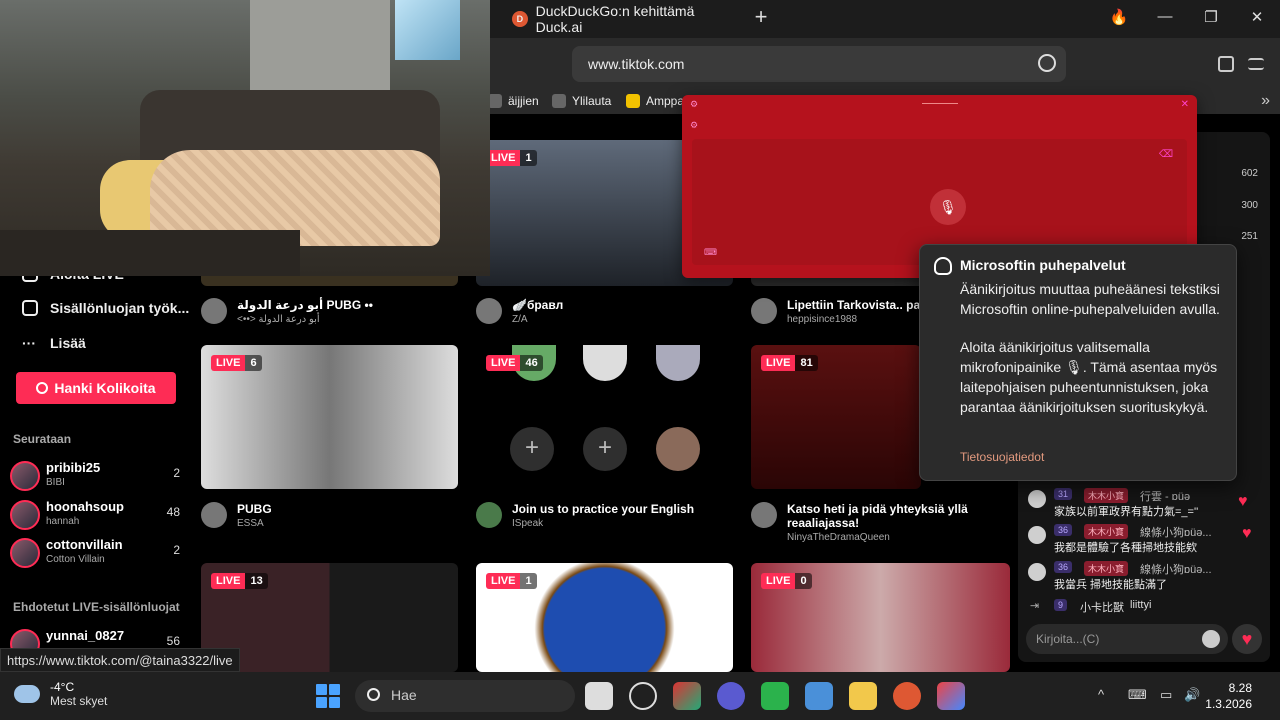  Describe the element at coordinates (329, 417) in the screenshot. I see `live-card: LIVE 6` at that location.